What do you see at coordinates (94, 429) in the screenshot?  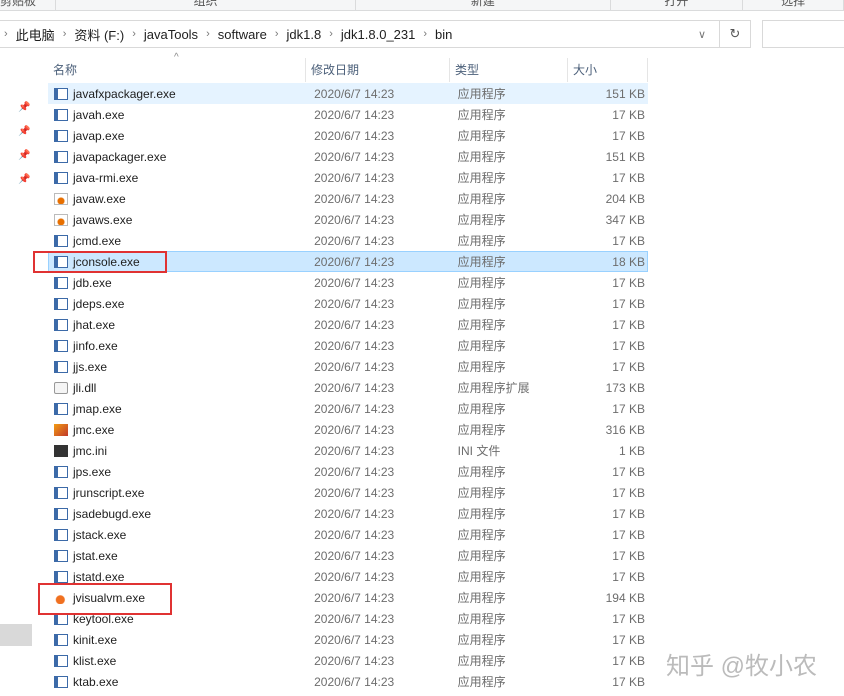 I see `file-name: jmc.exe` at bounding box center [94, 429].